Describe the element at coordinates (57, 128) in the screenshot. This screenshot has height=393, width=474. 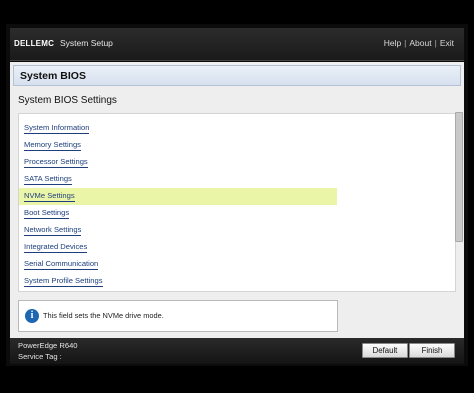
I see `menu-item-label: System Information` at that location.